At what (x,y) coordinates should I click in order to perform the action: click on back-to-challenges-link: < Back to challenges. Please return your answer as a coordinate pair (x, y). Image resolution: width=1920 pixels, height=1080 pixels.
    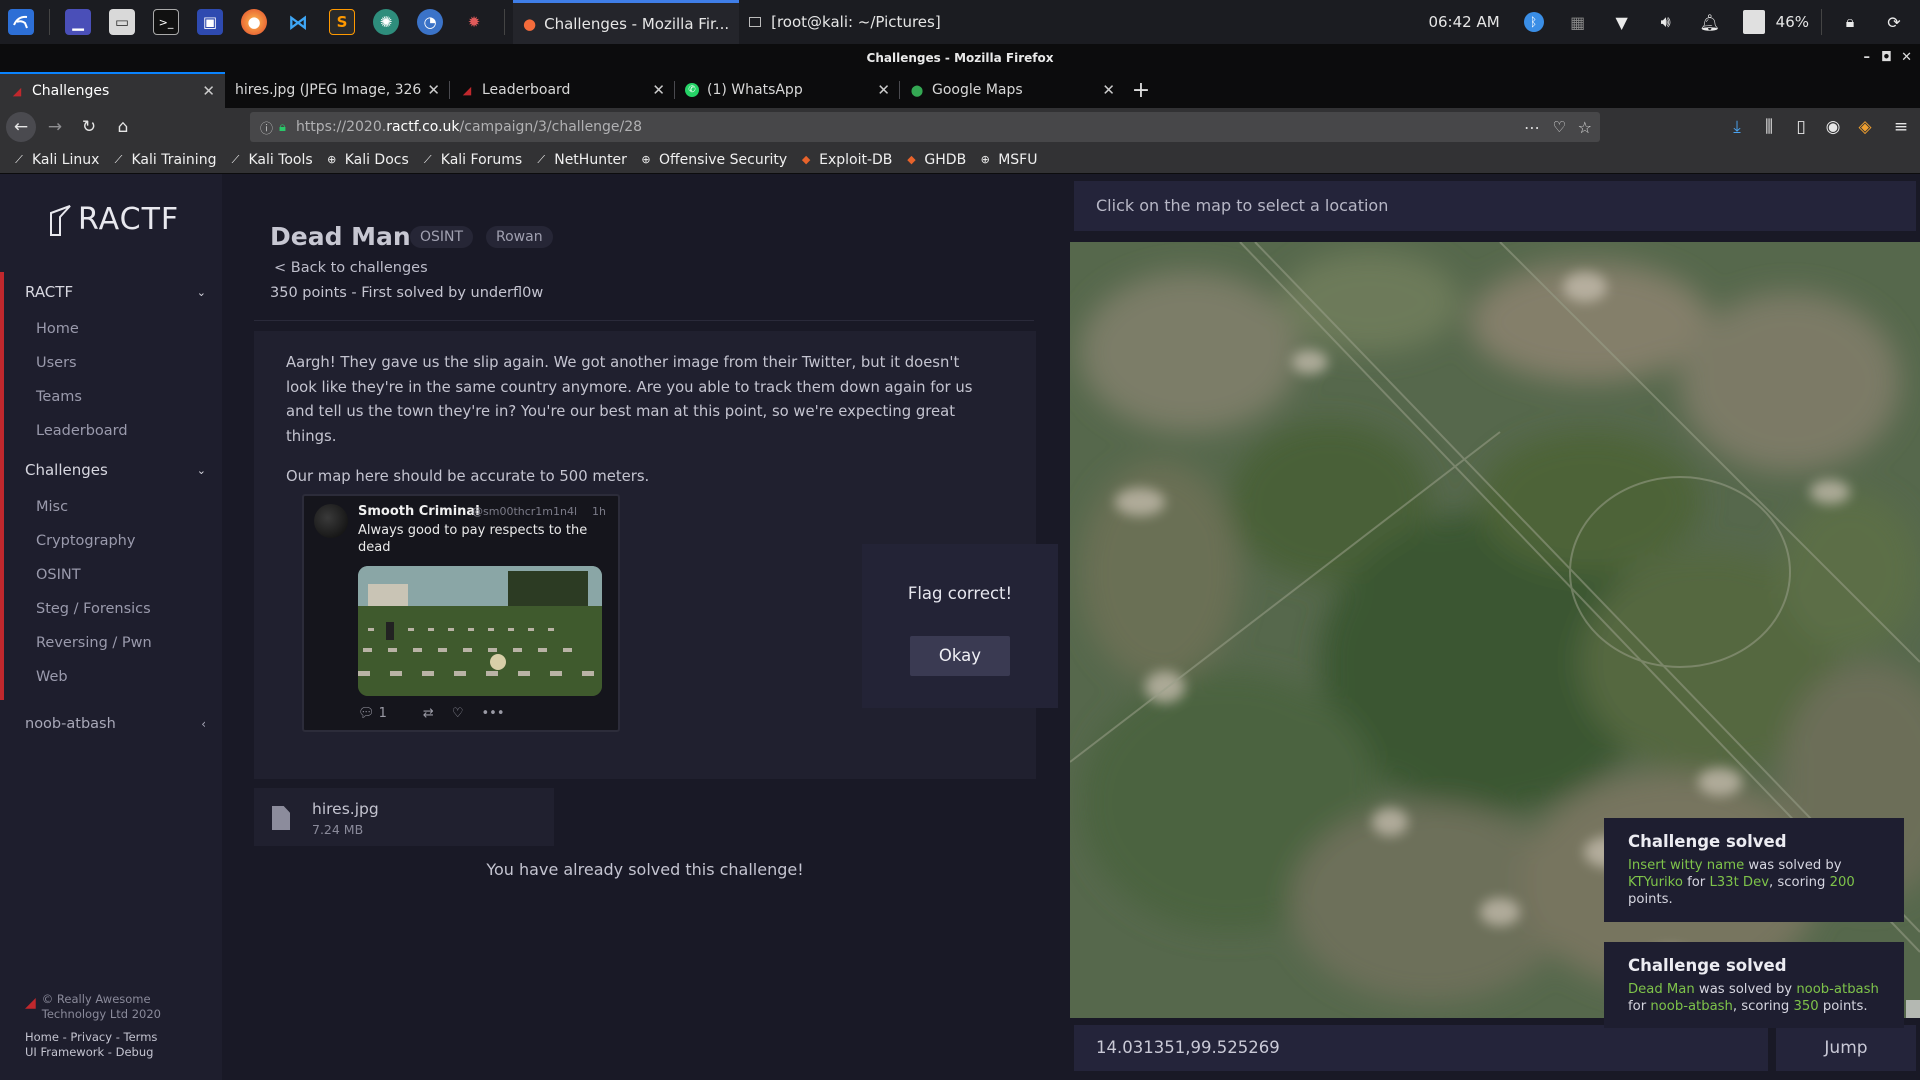
    Looking at the image, I should click on (351, 268).